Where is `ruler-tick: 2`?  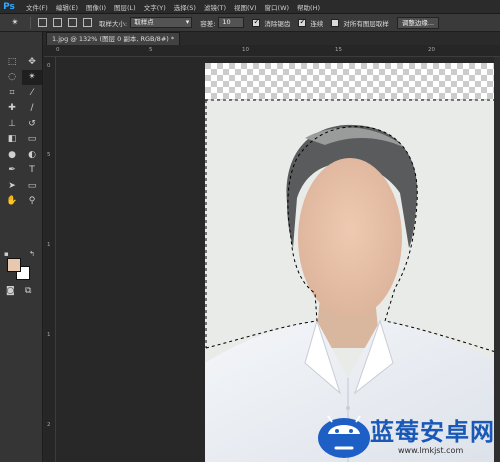
ruler-tick: 2 is located at coordinates (49, 425).